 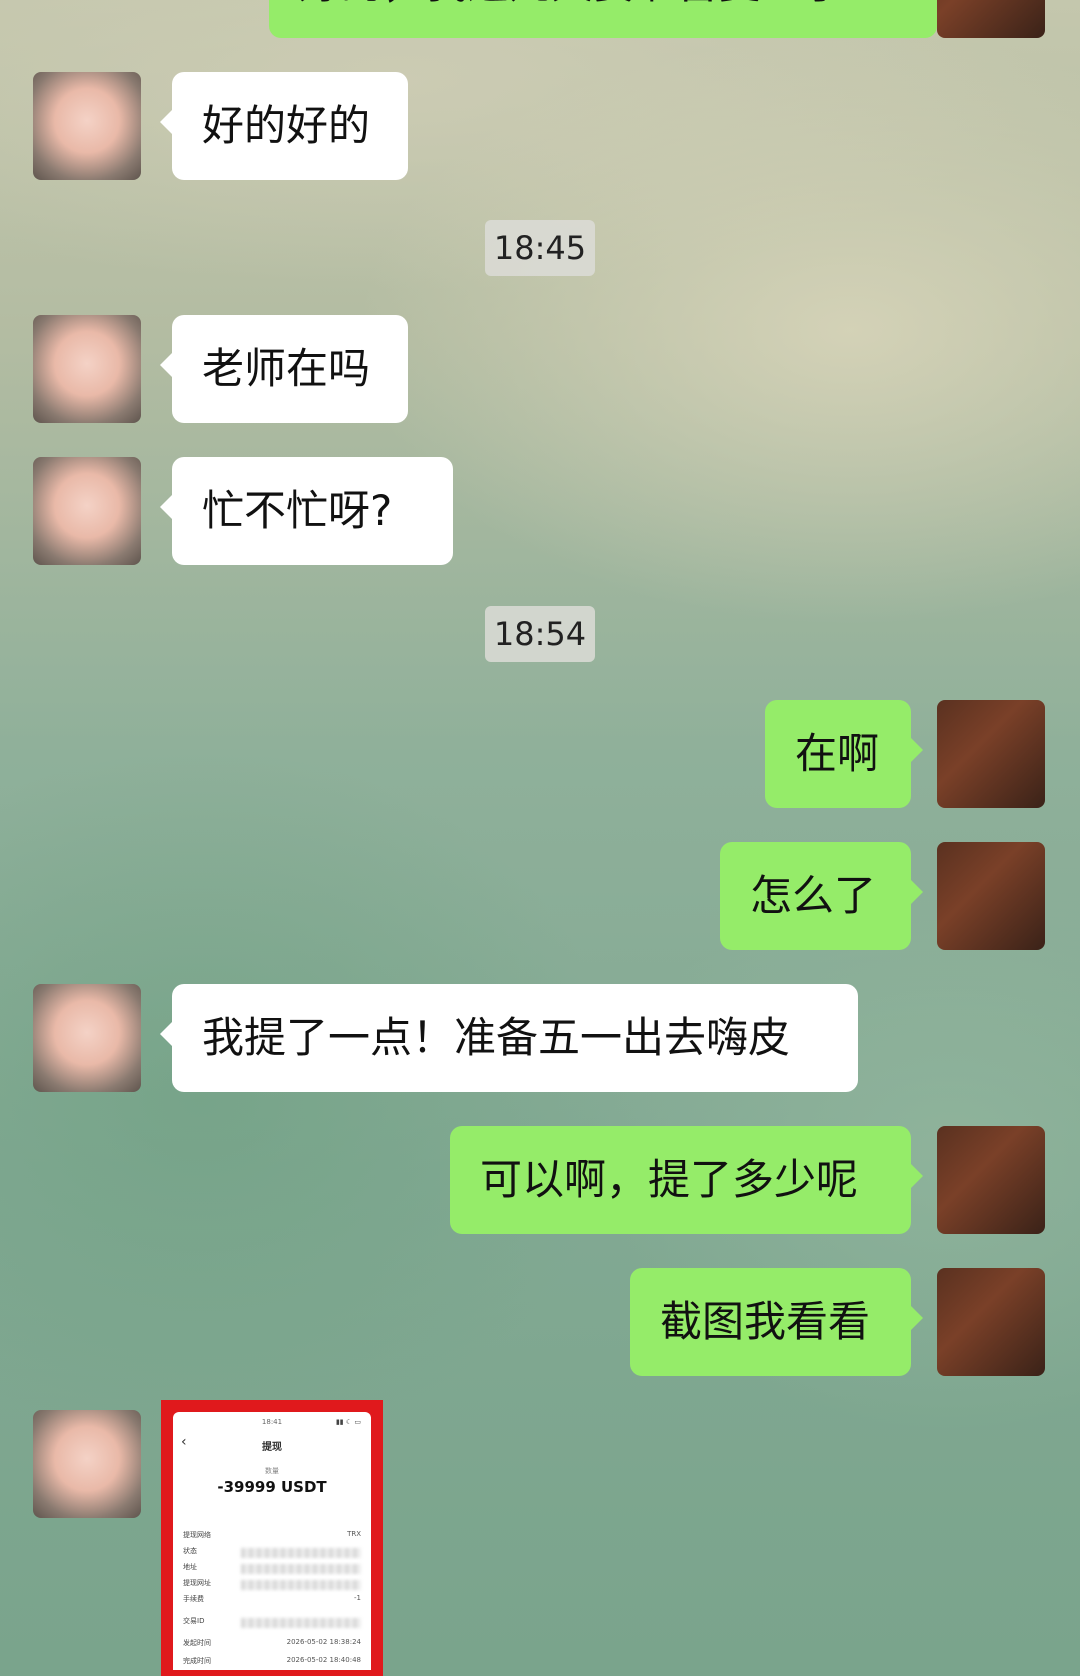 What do you see at coordinates (323, 1642) in the screenshot?
I see `row-value: 2026-05-02 18:38:24` at bounding box center [323, 1642].